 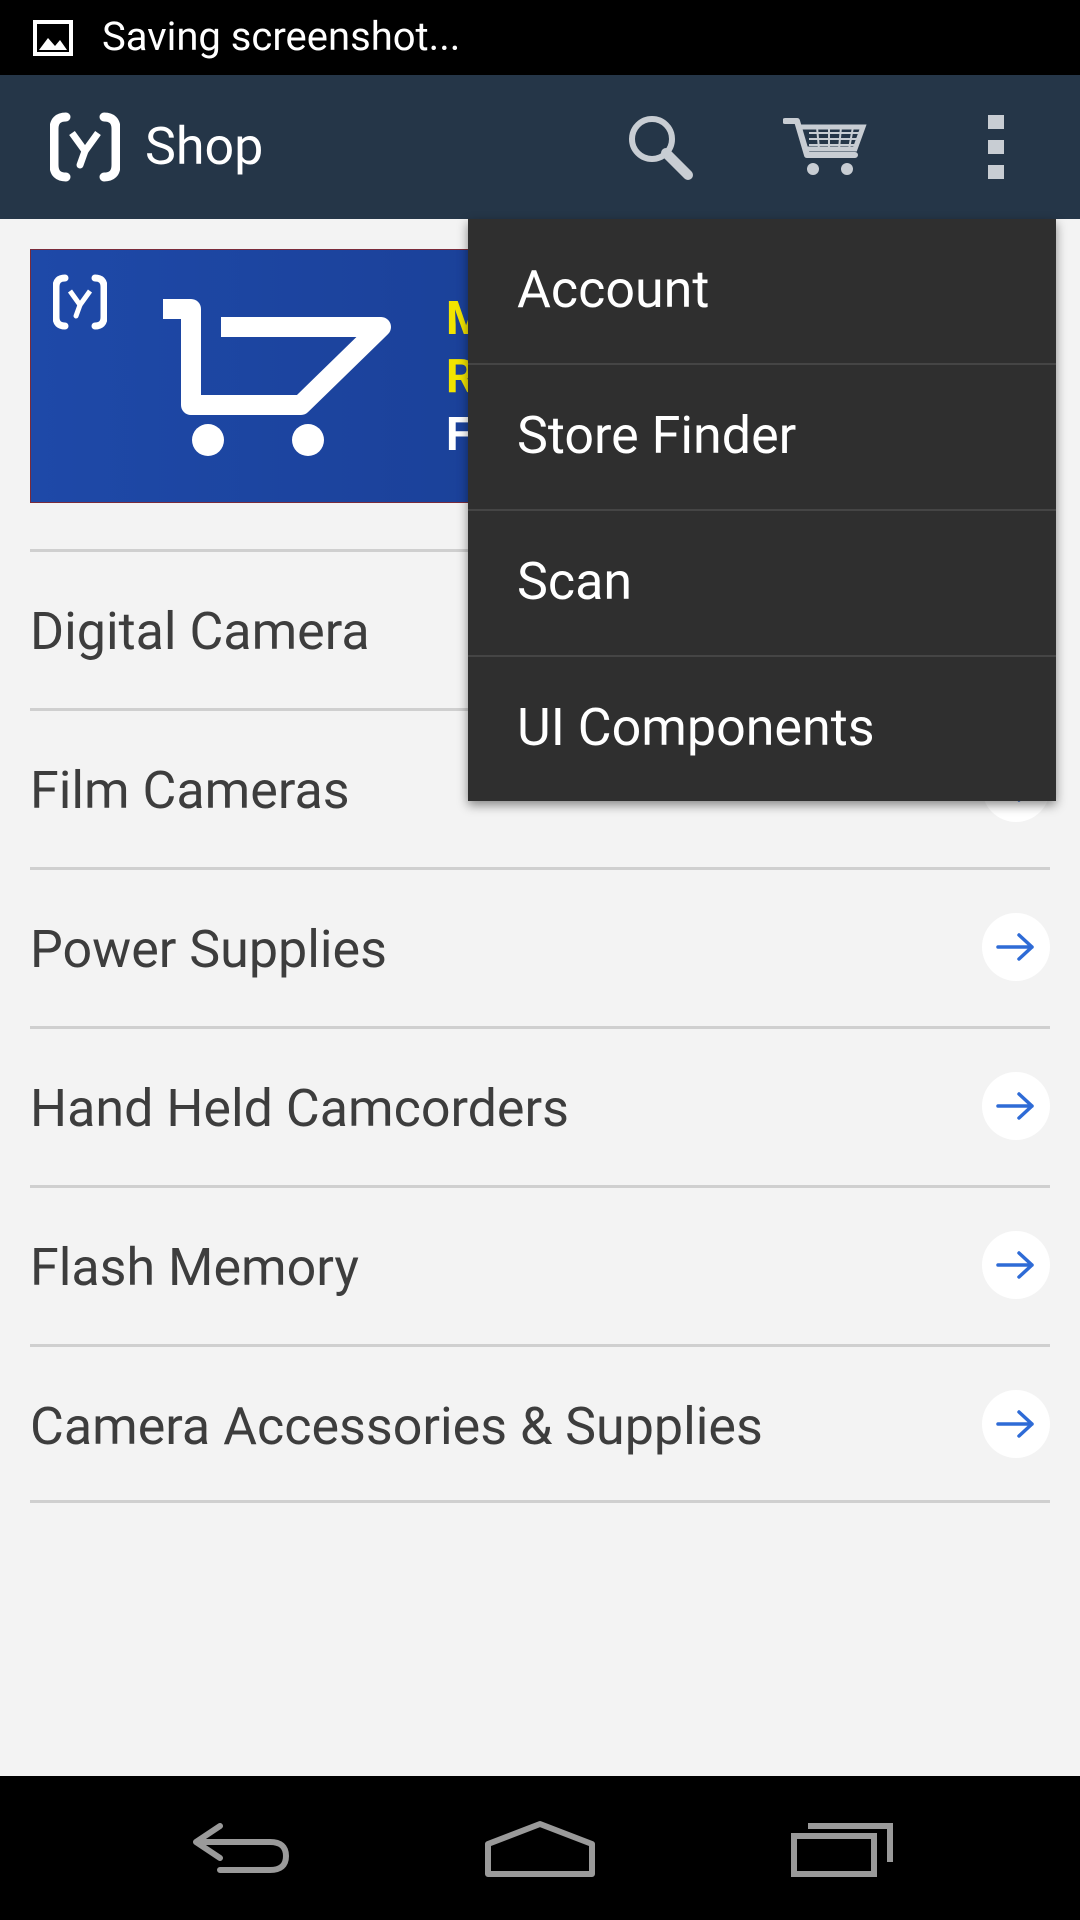 What do you see at coordinates (540, 946) in the screenshot?
I see `category-item: Power Supplies` at bounding box center [540, 946].